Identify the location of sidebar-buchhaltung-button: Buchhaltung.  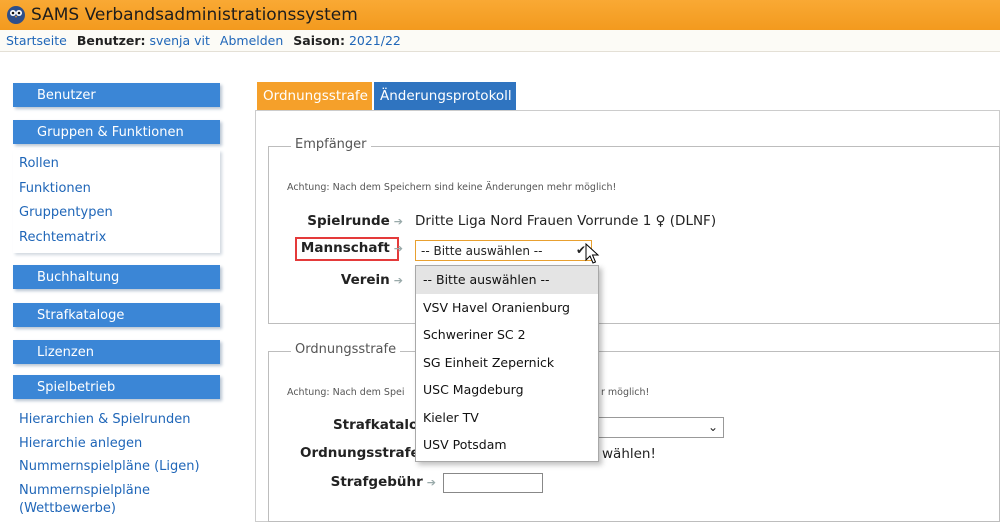
(116, 277).